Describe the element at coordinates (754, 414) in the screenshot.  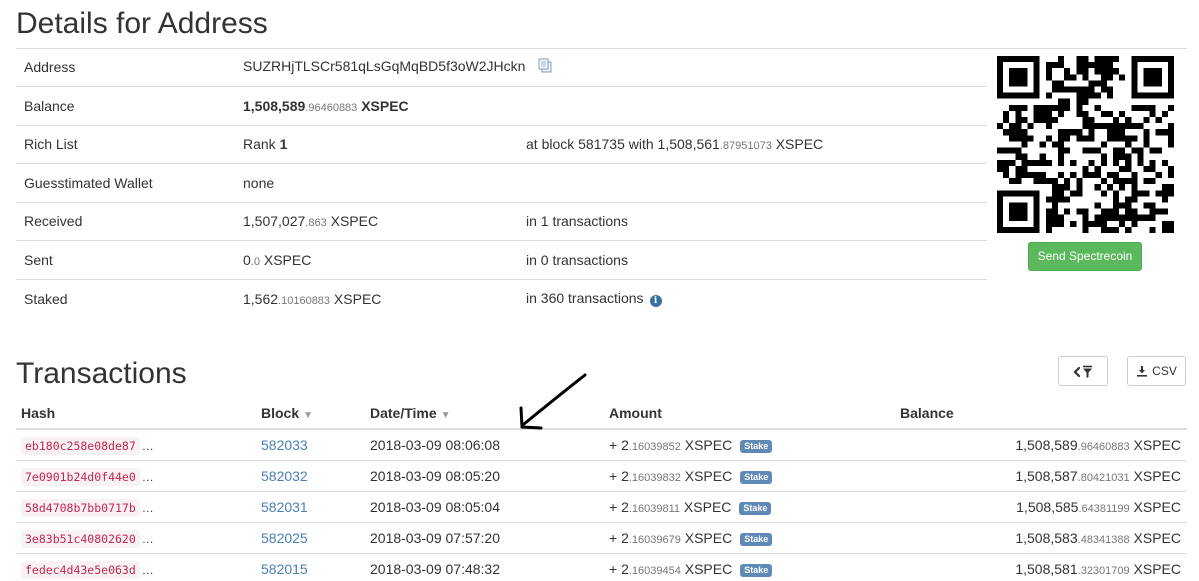
I see `column-header-amount: Amount` at that location.